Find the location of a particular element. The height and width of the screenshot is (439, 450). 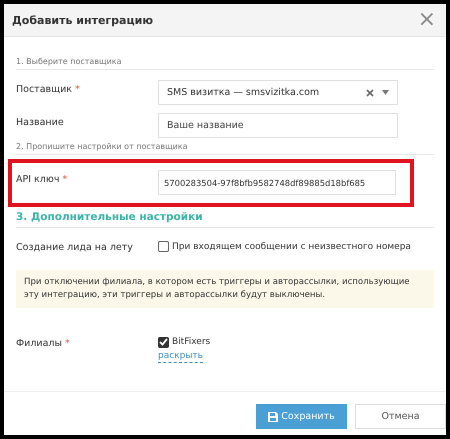

field-label: Создание лида на лету is located at coordinates (74, 247).